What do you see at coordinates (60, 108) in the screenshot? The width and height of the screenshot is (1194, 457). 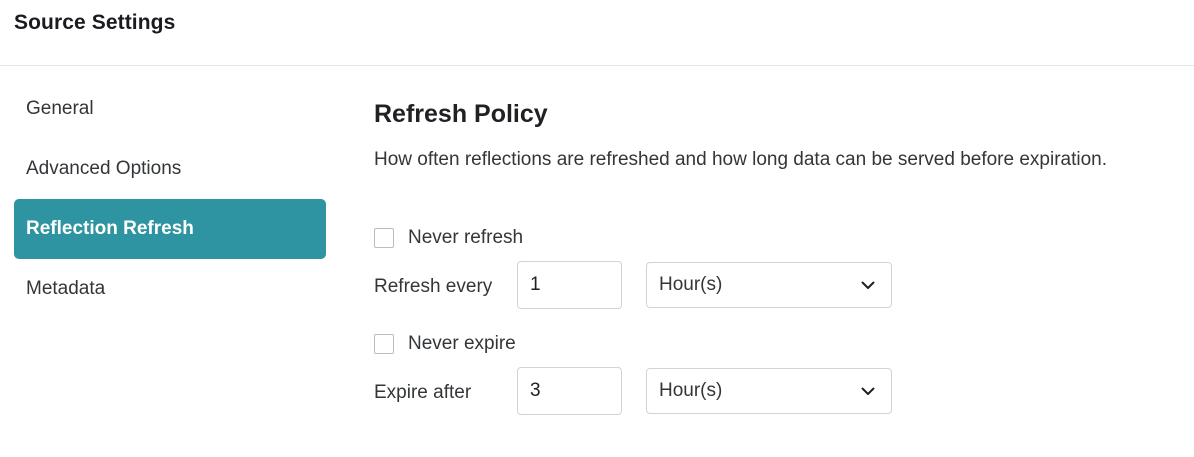 I see `sidebar-item-label: General` at bounding box center [60, 108].